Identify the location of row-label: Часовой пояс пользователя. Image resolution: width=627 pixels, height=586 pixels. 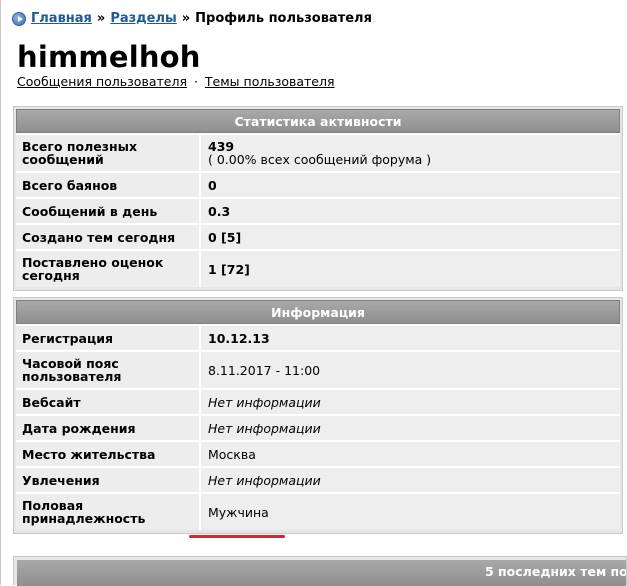
(108, 369).